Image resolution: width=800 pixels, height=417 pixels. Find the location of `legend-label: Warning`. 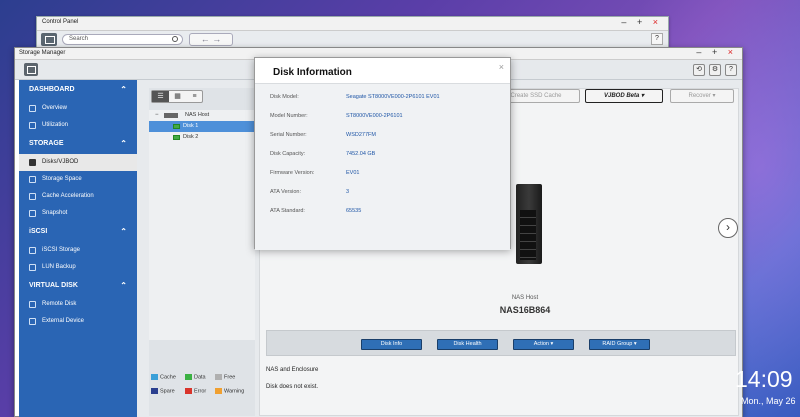

legend-label: Warning is located at coordinates (234, 391).